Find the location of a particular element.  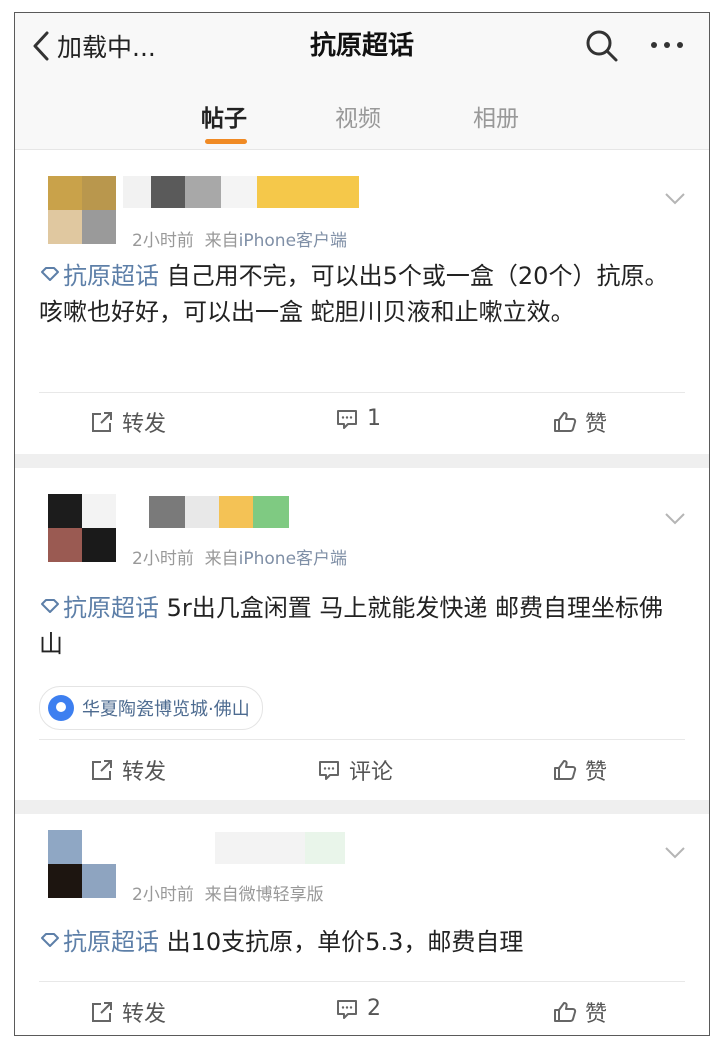

location-label: 华夏陶瓷博览城·佛山 is located at coordinates (166, 709).